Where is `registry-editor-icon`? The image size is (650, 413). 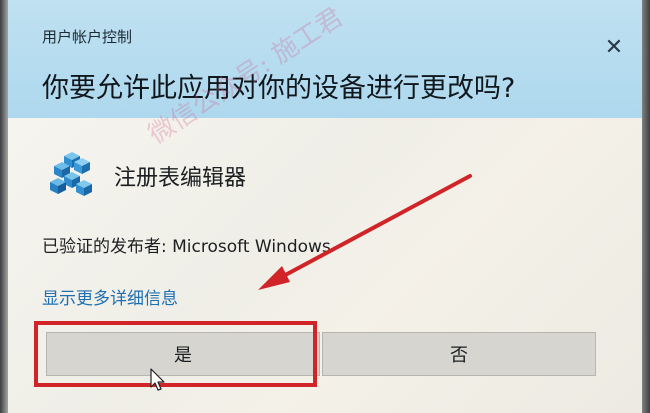
registry-editor-icon is located at coordinates (71, 174).